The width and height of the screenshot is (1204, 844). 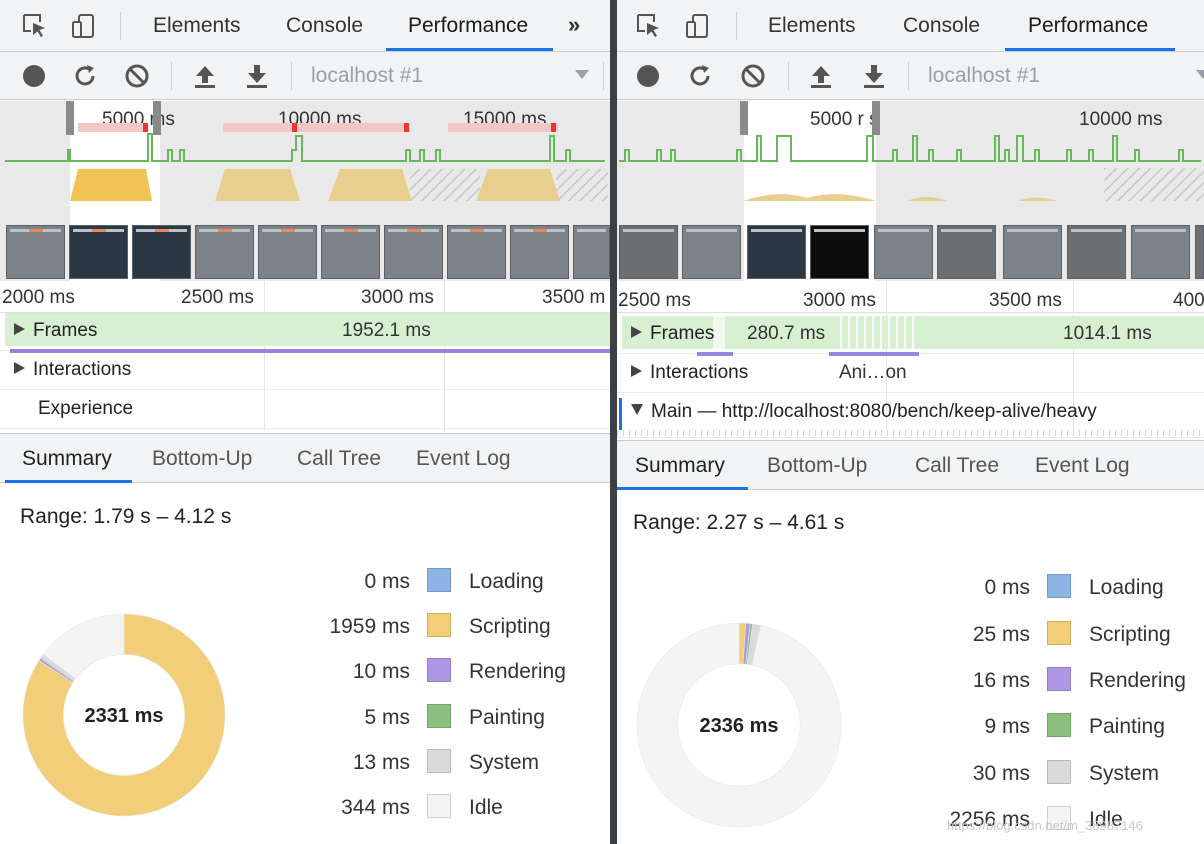 What do you see at coordinates (439, 761) in the screenshot?
I see `legend-swatch` at bounding box center [439, 761].